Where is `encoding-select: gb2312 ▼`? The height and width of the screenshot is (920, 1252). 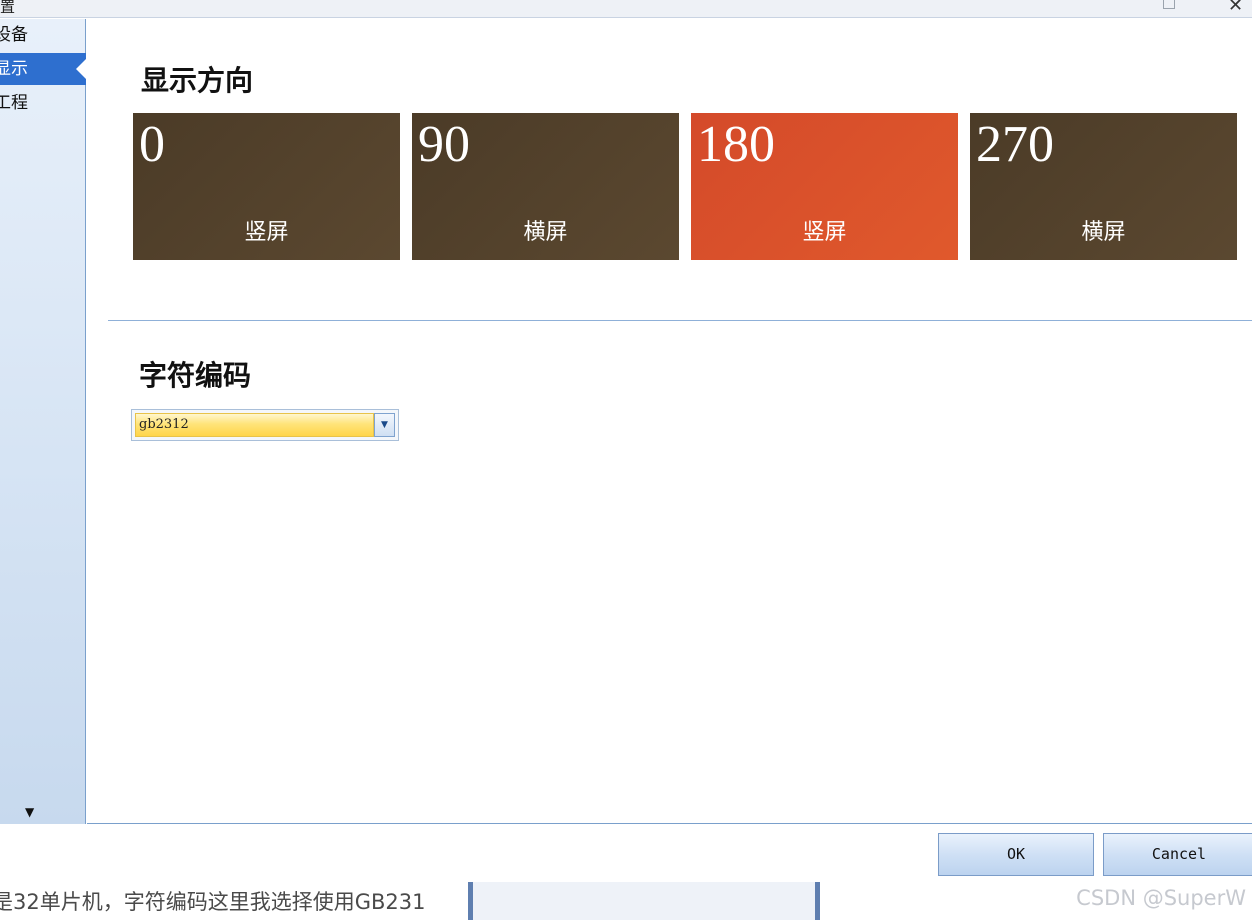 encoding-select: gb2312 ▼ is located at coordinates (265, 425).